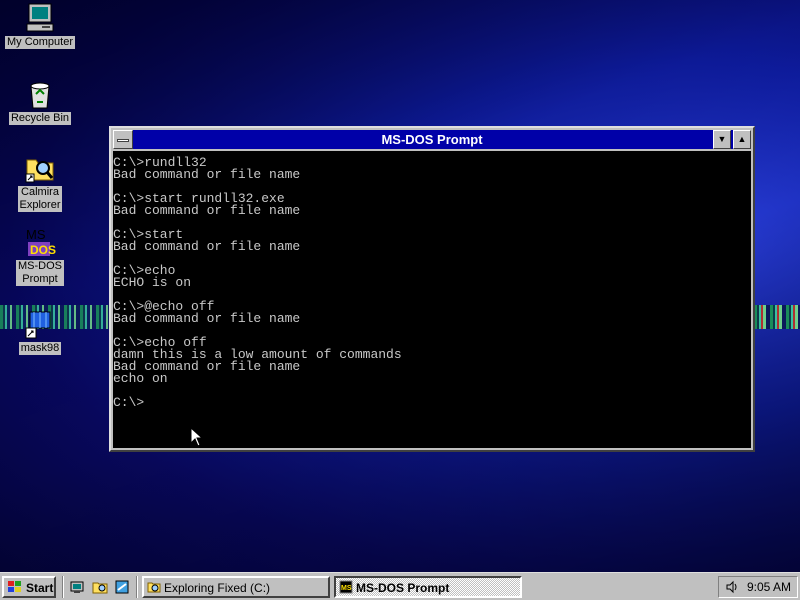 Image resolution: width=800 pixels, height=600 pixels. I want to click on console-line: C:\>echo, so click(144, 270).